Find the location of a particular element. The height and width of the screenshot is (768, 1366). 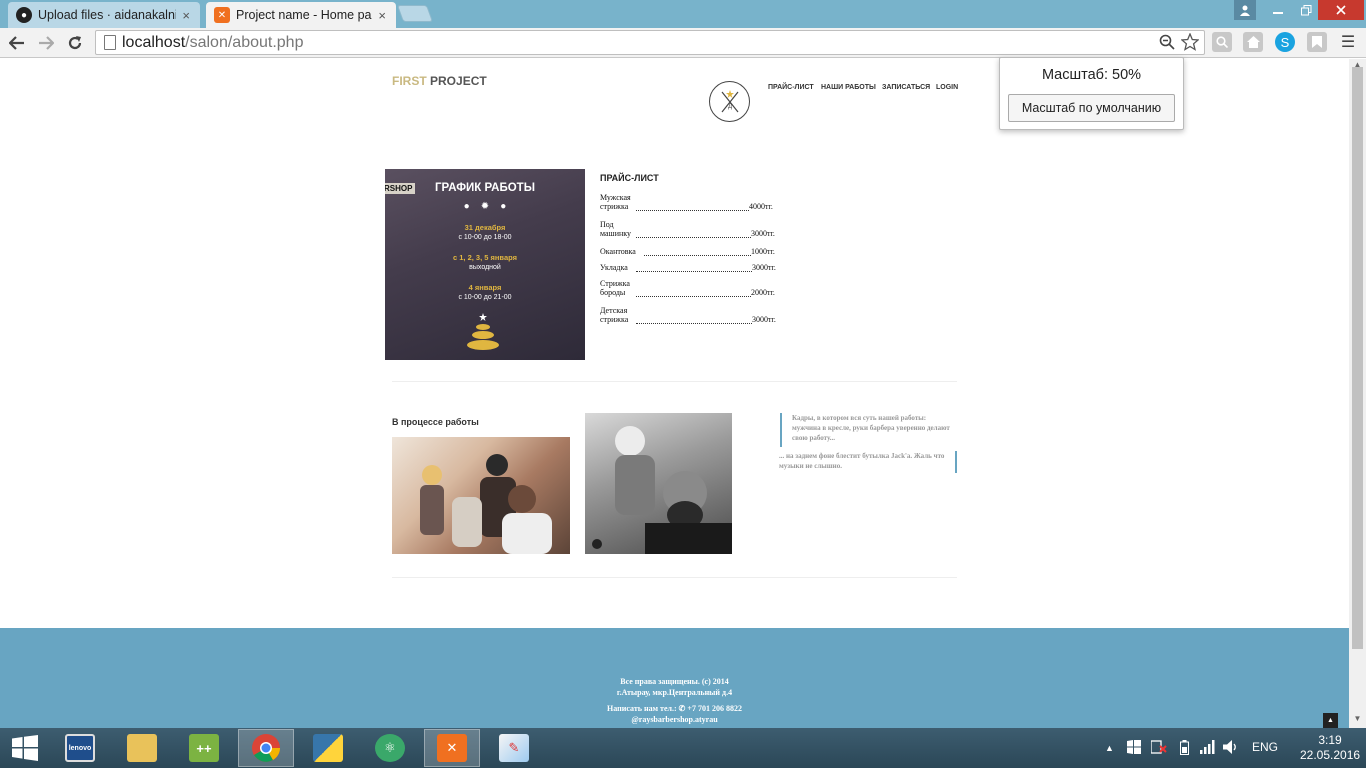

tab-github: ● Upload files · aidanakalniy × is located at coordinates (104, 15).